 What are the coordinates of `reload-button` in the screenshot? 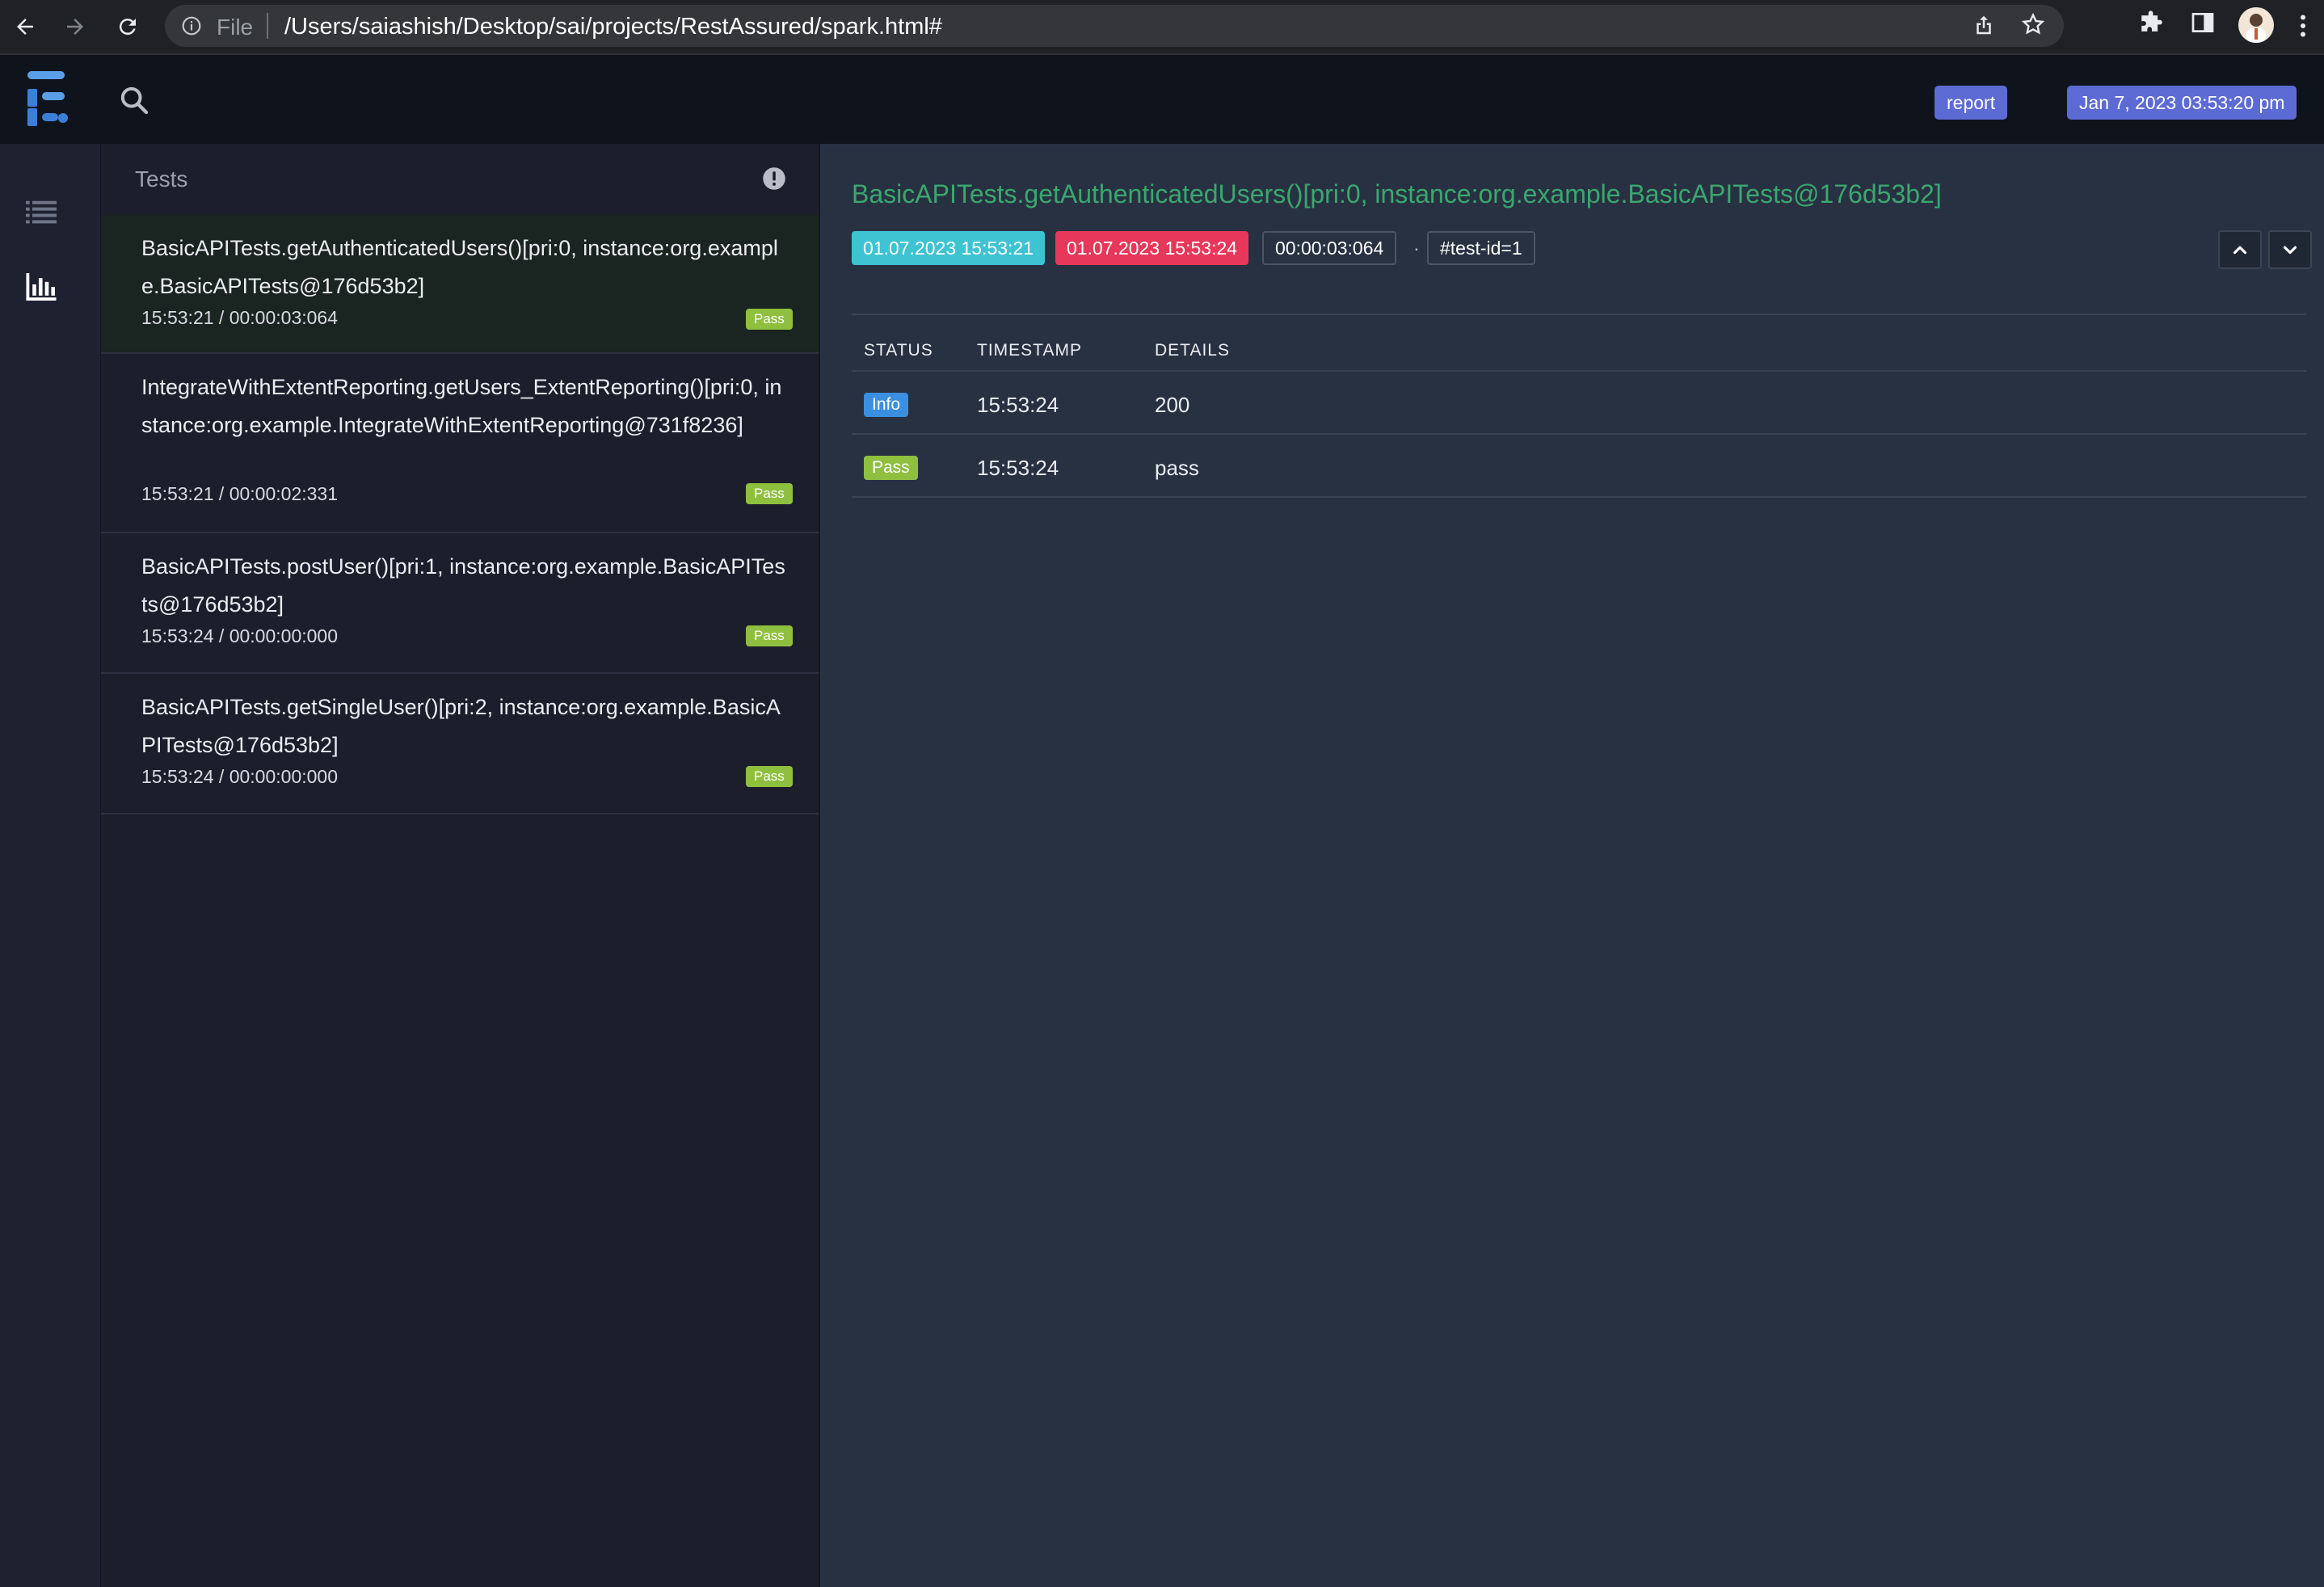 It's located at (127, 26).